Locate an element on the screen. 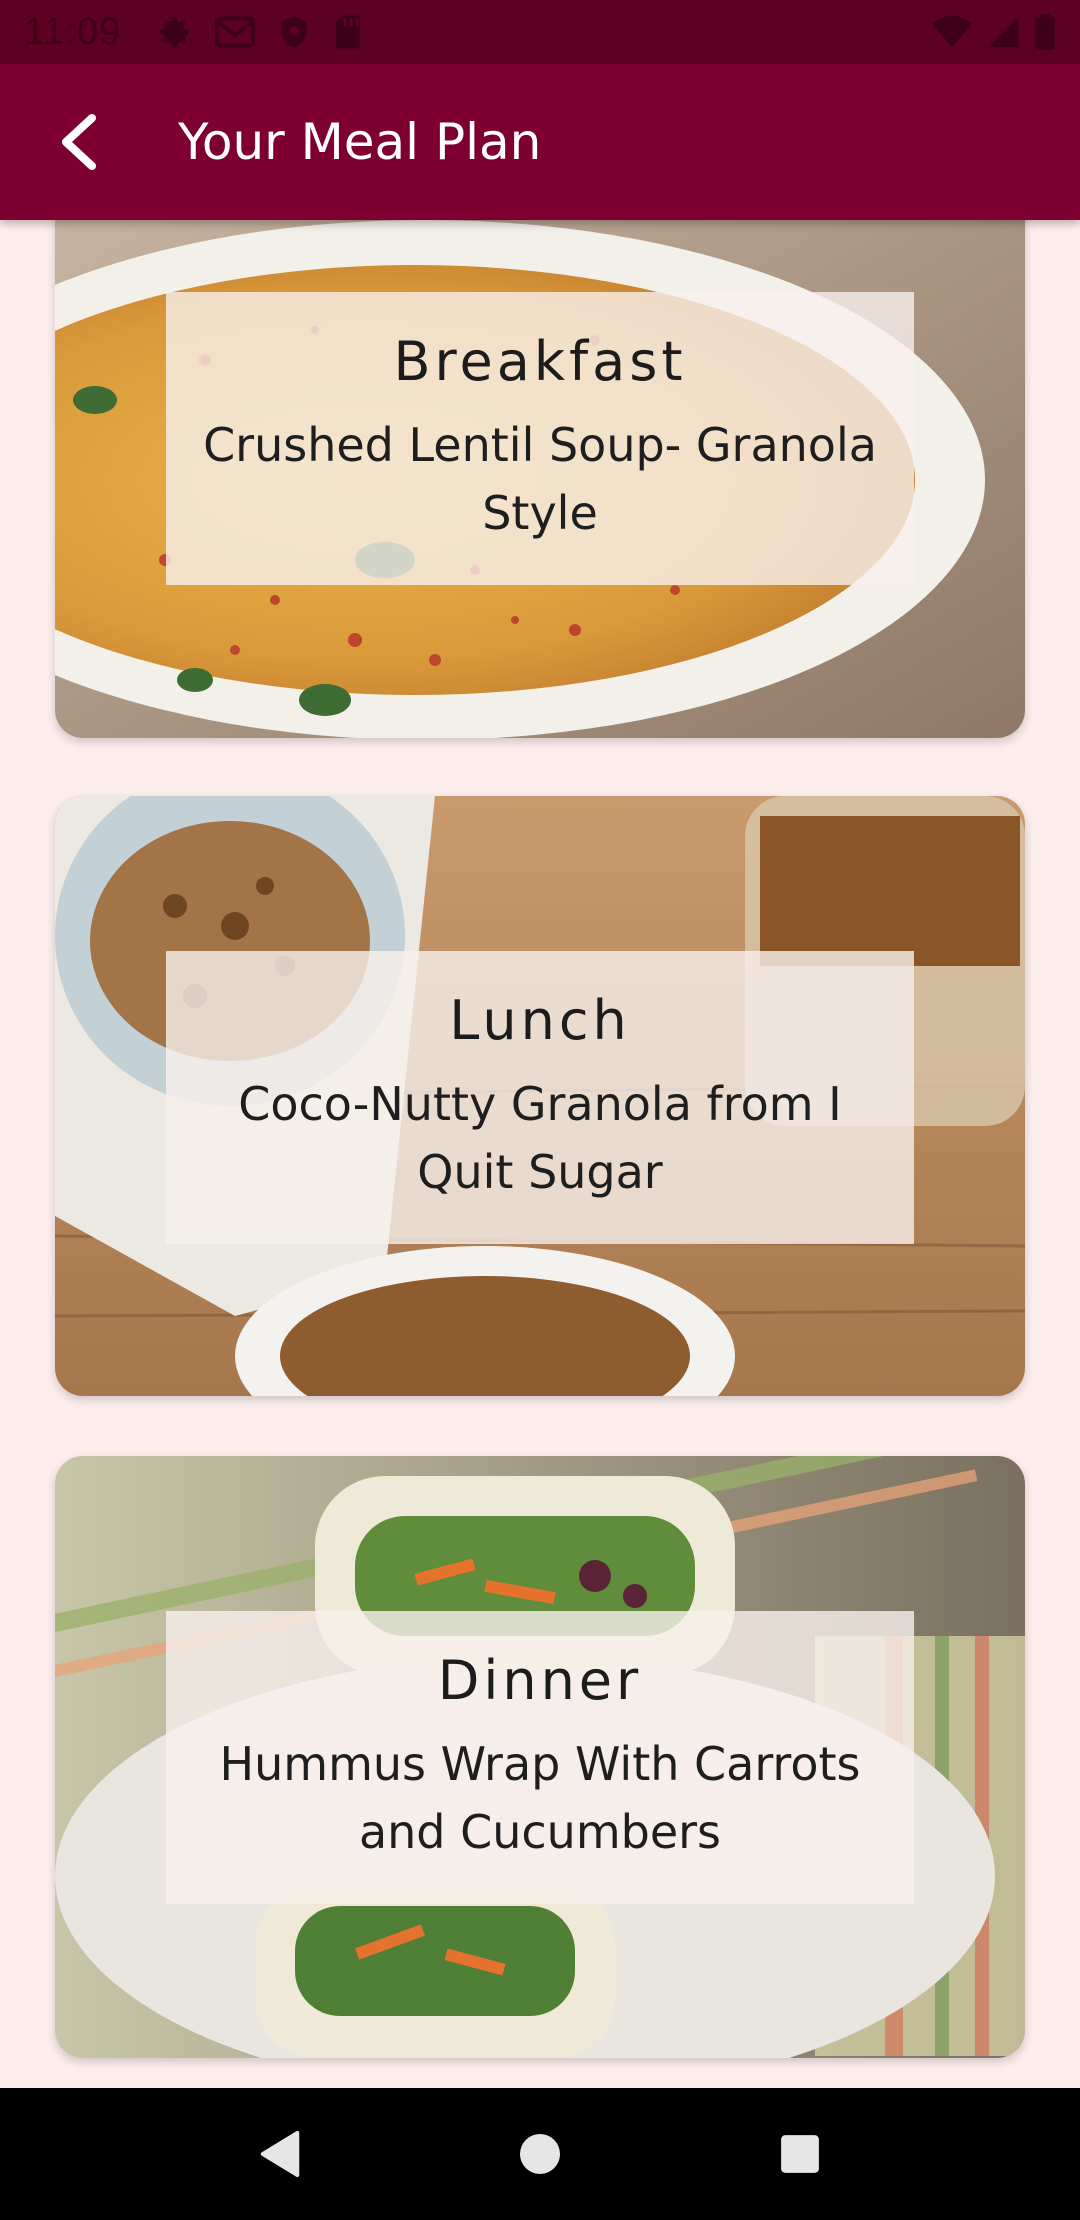 The image size is (1080, 2220). nav-home-button is located at coordinates (540, 2154).